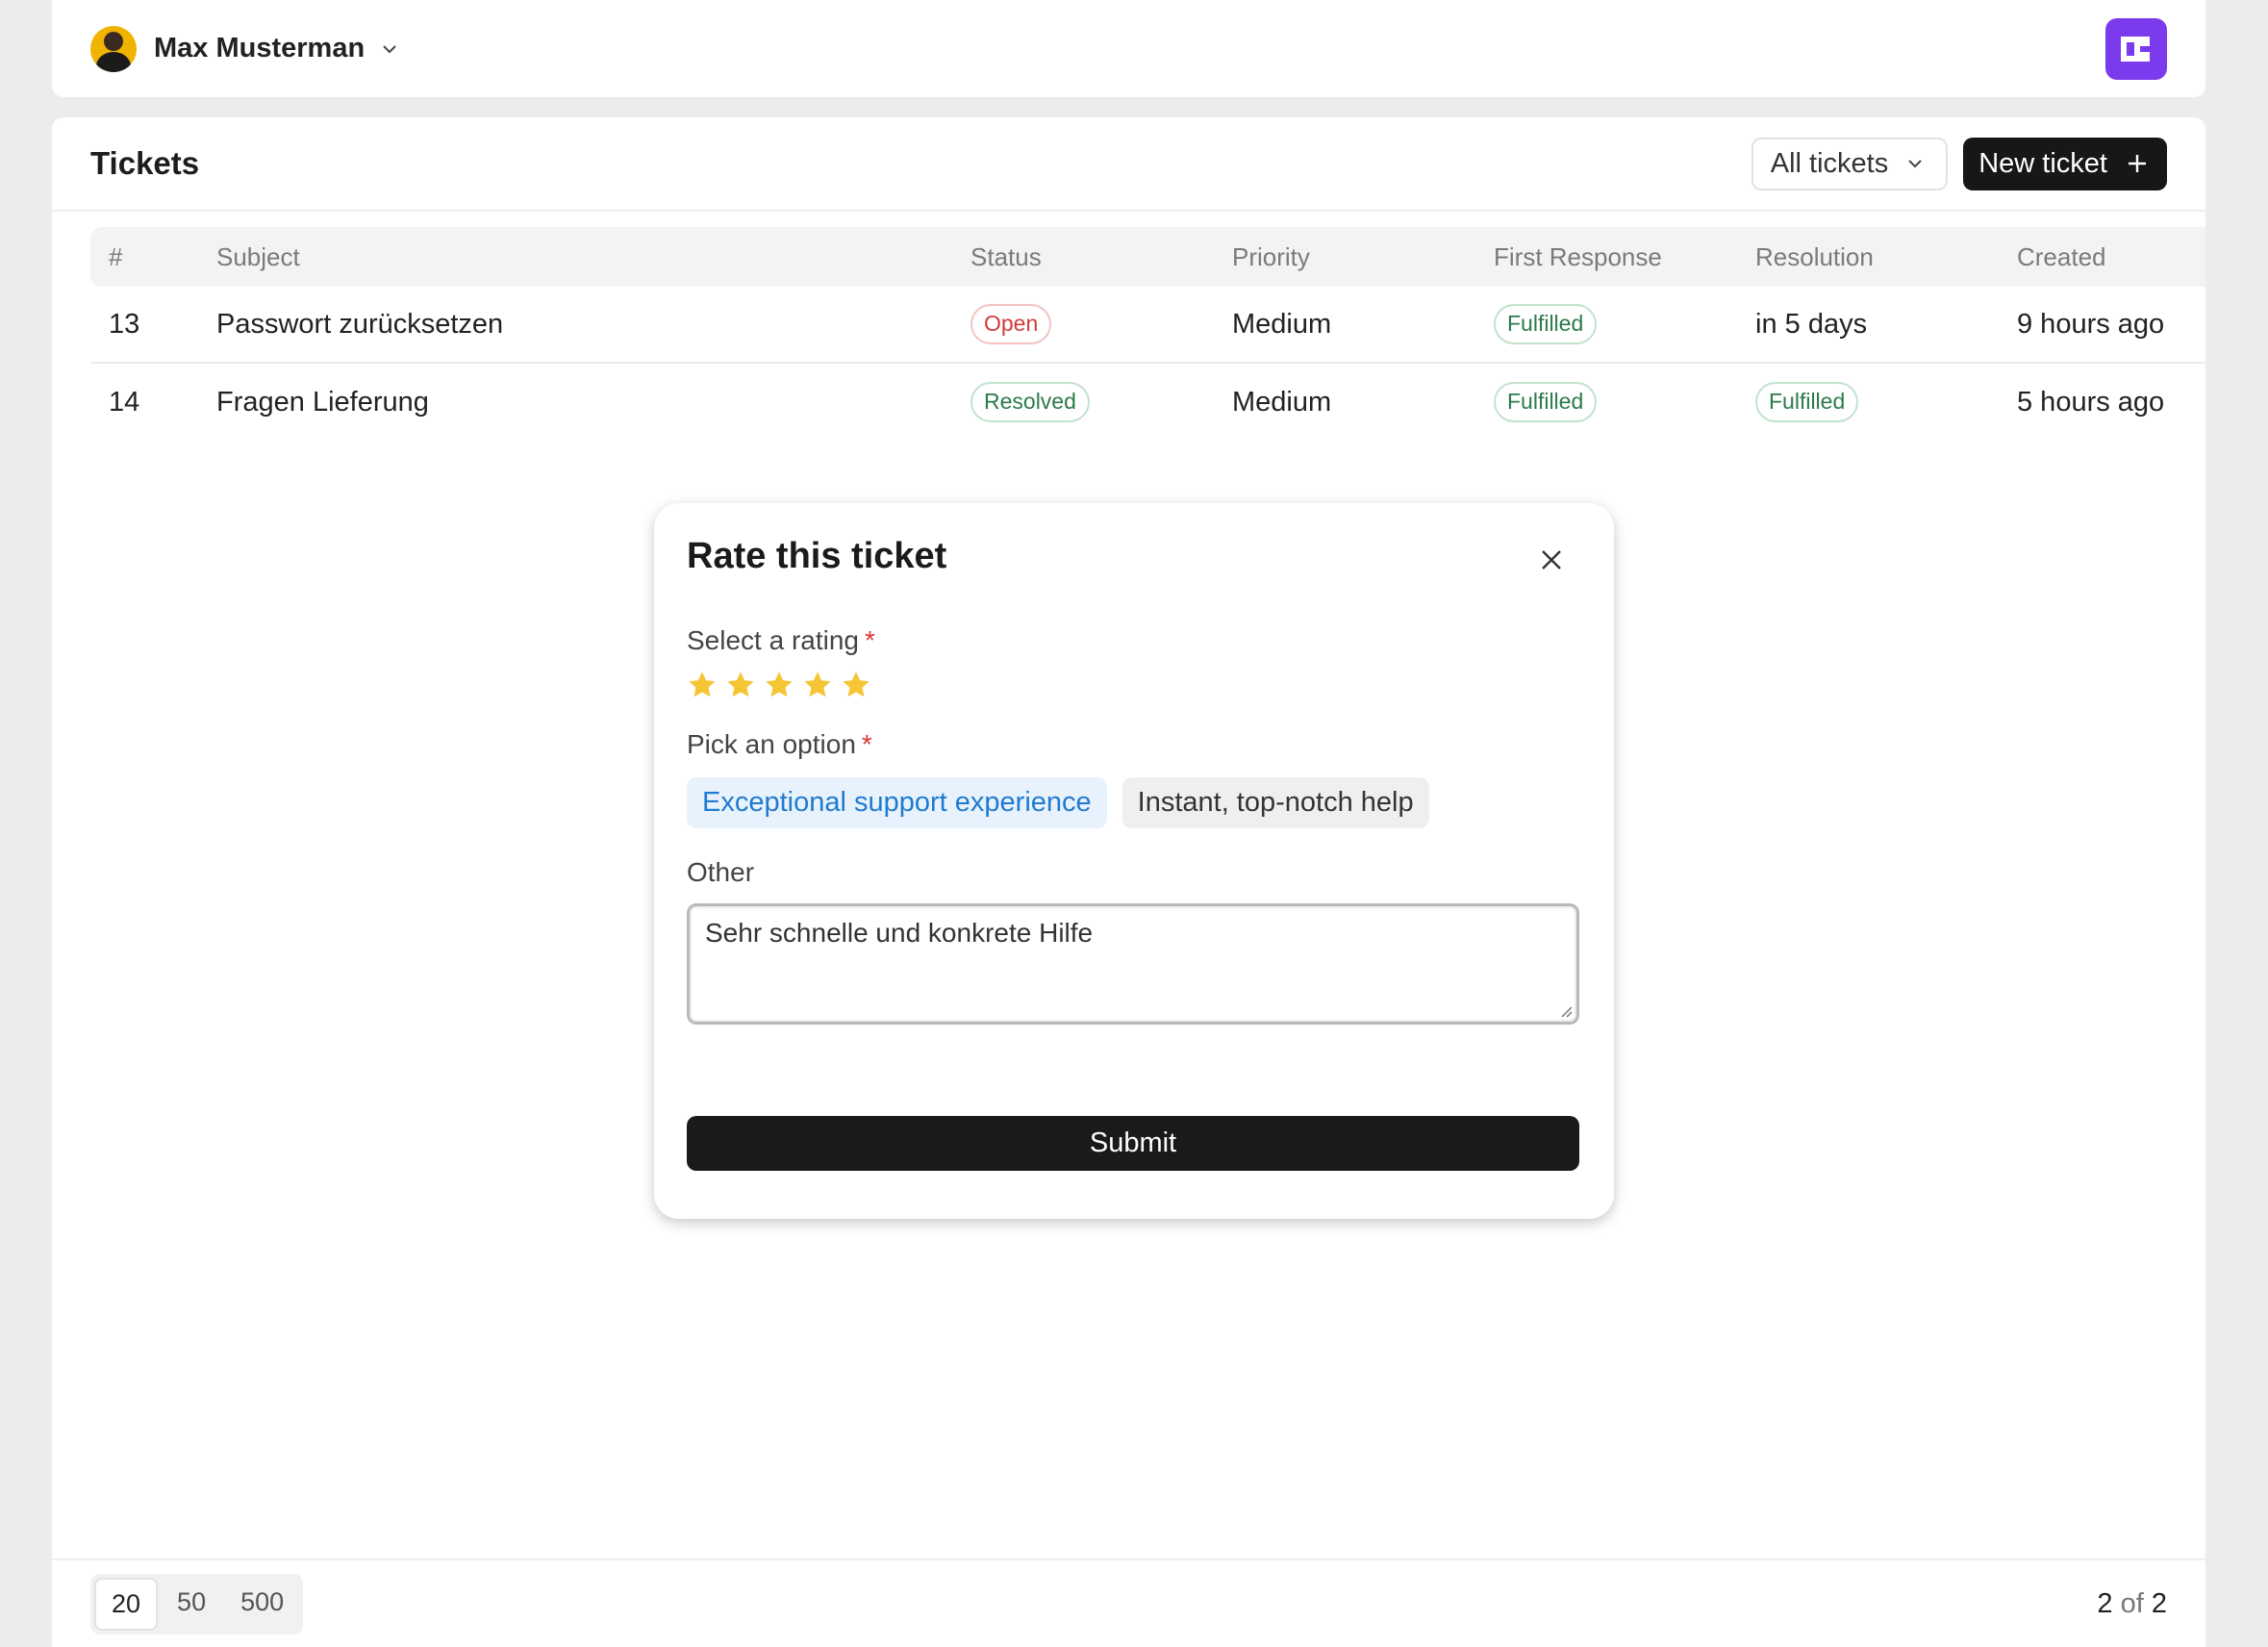  What do you see at coordinates (1552, 559) in the screenshot?
I see `close-icon` at bounding box center [1552, 559].